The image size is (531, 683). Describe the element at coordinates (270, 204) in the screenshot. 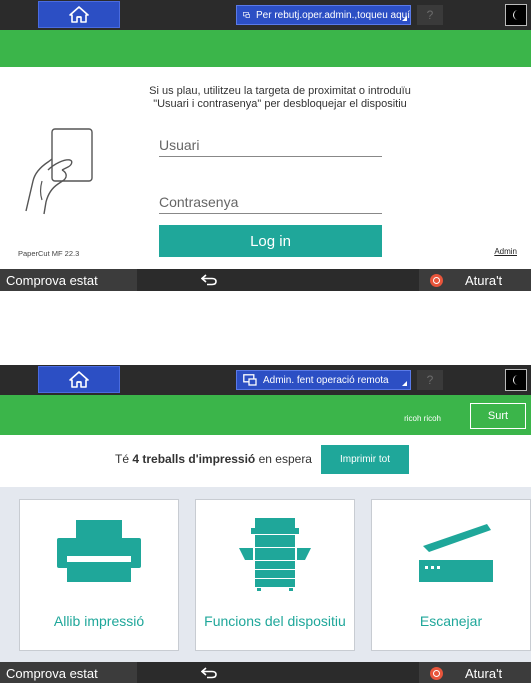

I see `password-field: Contrasenya` at that location.